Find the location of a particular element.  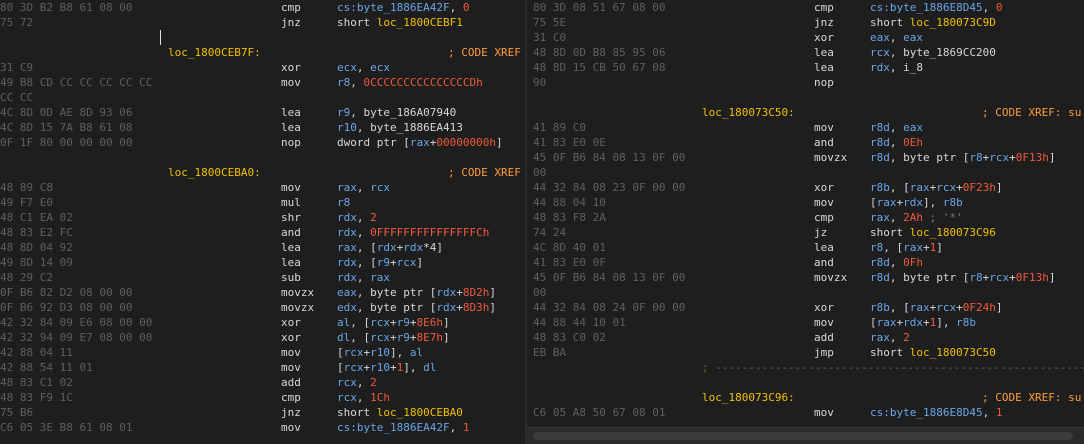

code-label-row: loc_1800CEBA0: ; CODE XREF is located at coordinates (262, 172).